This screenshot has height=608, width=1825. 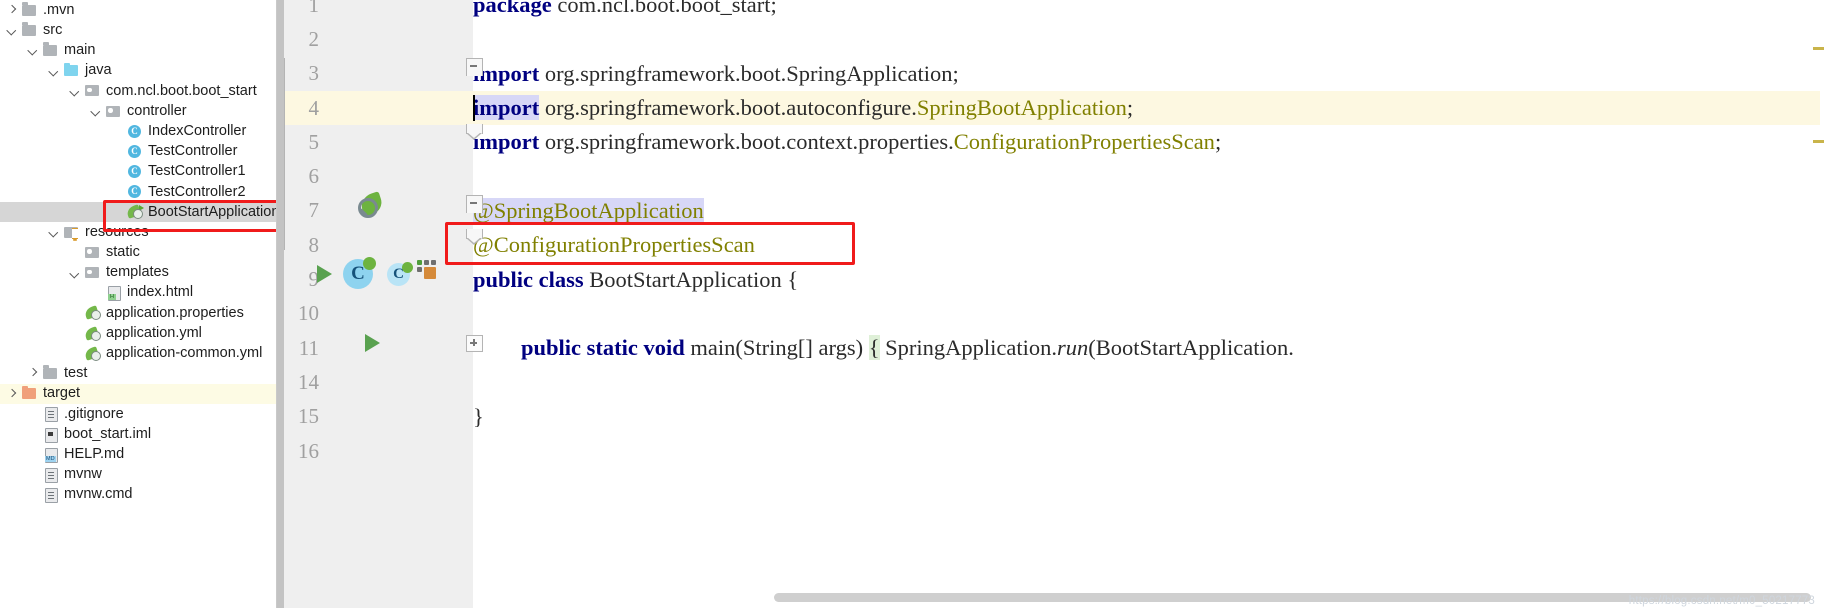 What do you see at coordinates (138, 414) in the screenshot?
I see `tree-item-gitignore: .gitignore` at bounding box center [138, 414].